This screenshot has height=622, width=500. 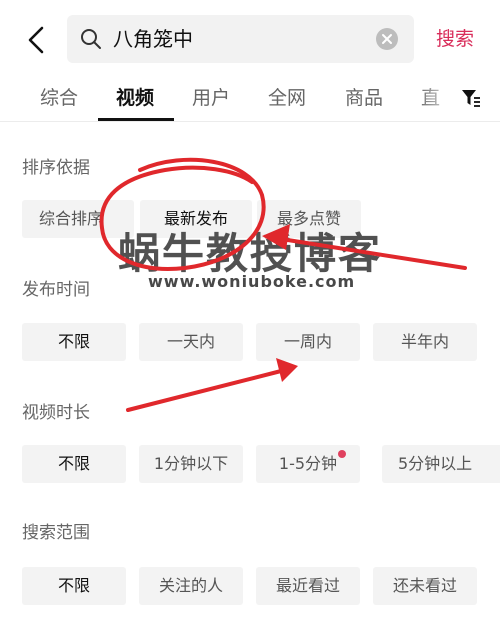 What do you see at coordinates (308, 342) in the screenshot?
I see `publish-time-one-week: 一周内` at bounding box center [308, 342].